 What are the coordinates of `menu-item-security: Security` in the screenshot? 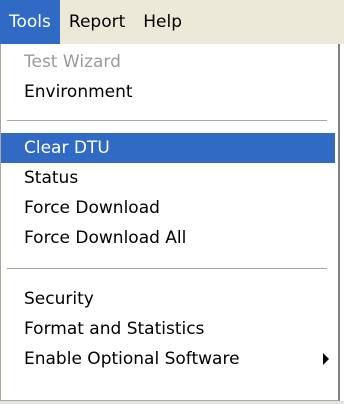 It's located at (168, 299).